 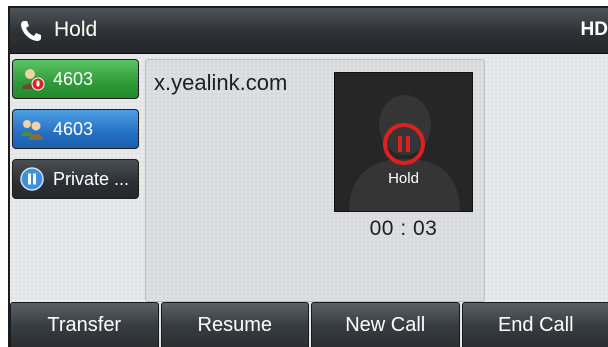 I want to click on pause-circle-icon, so click(x=32, y=179).